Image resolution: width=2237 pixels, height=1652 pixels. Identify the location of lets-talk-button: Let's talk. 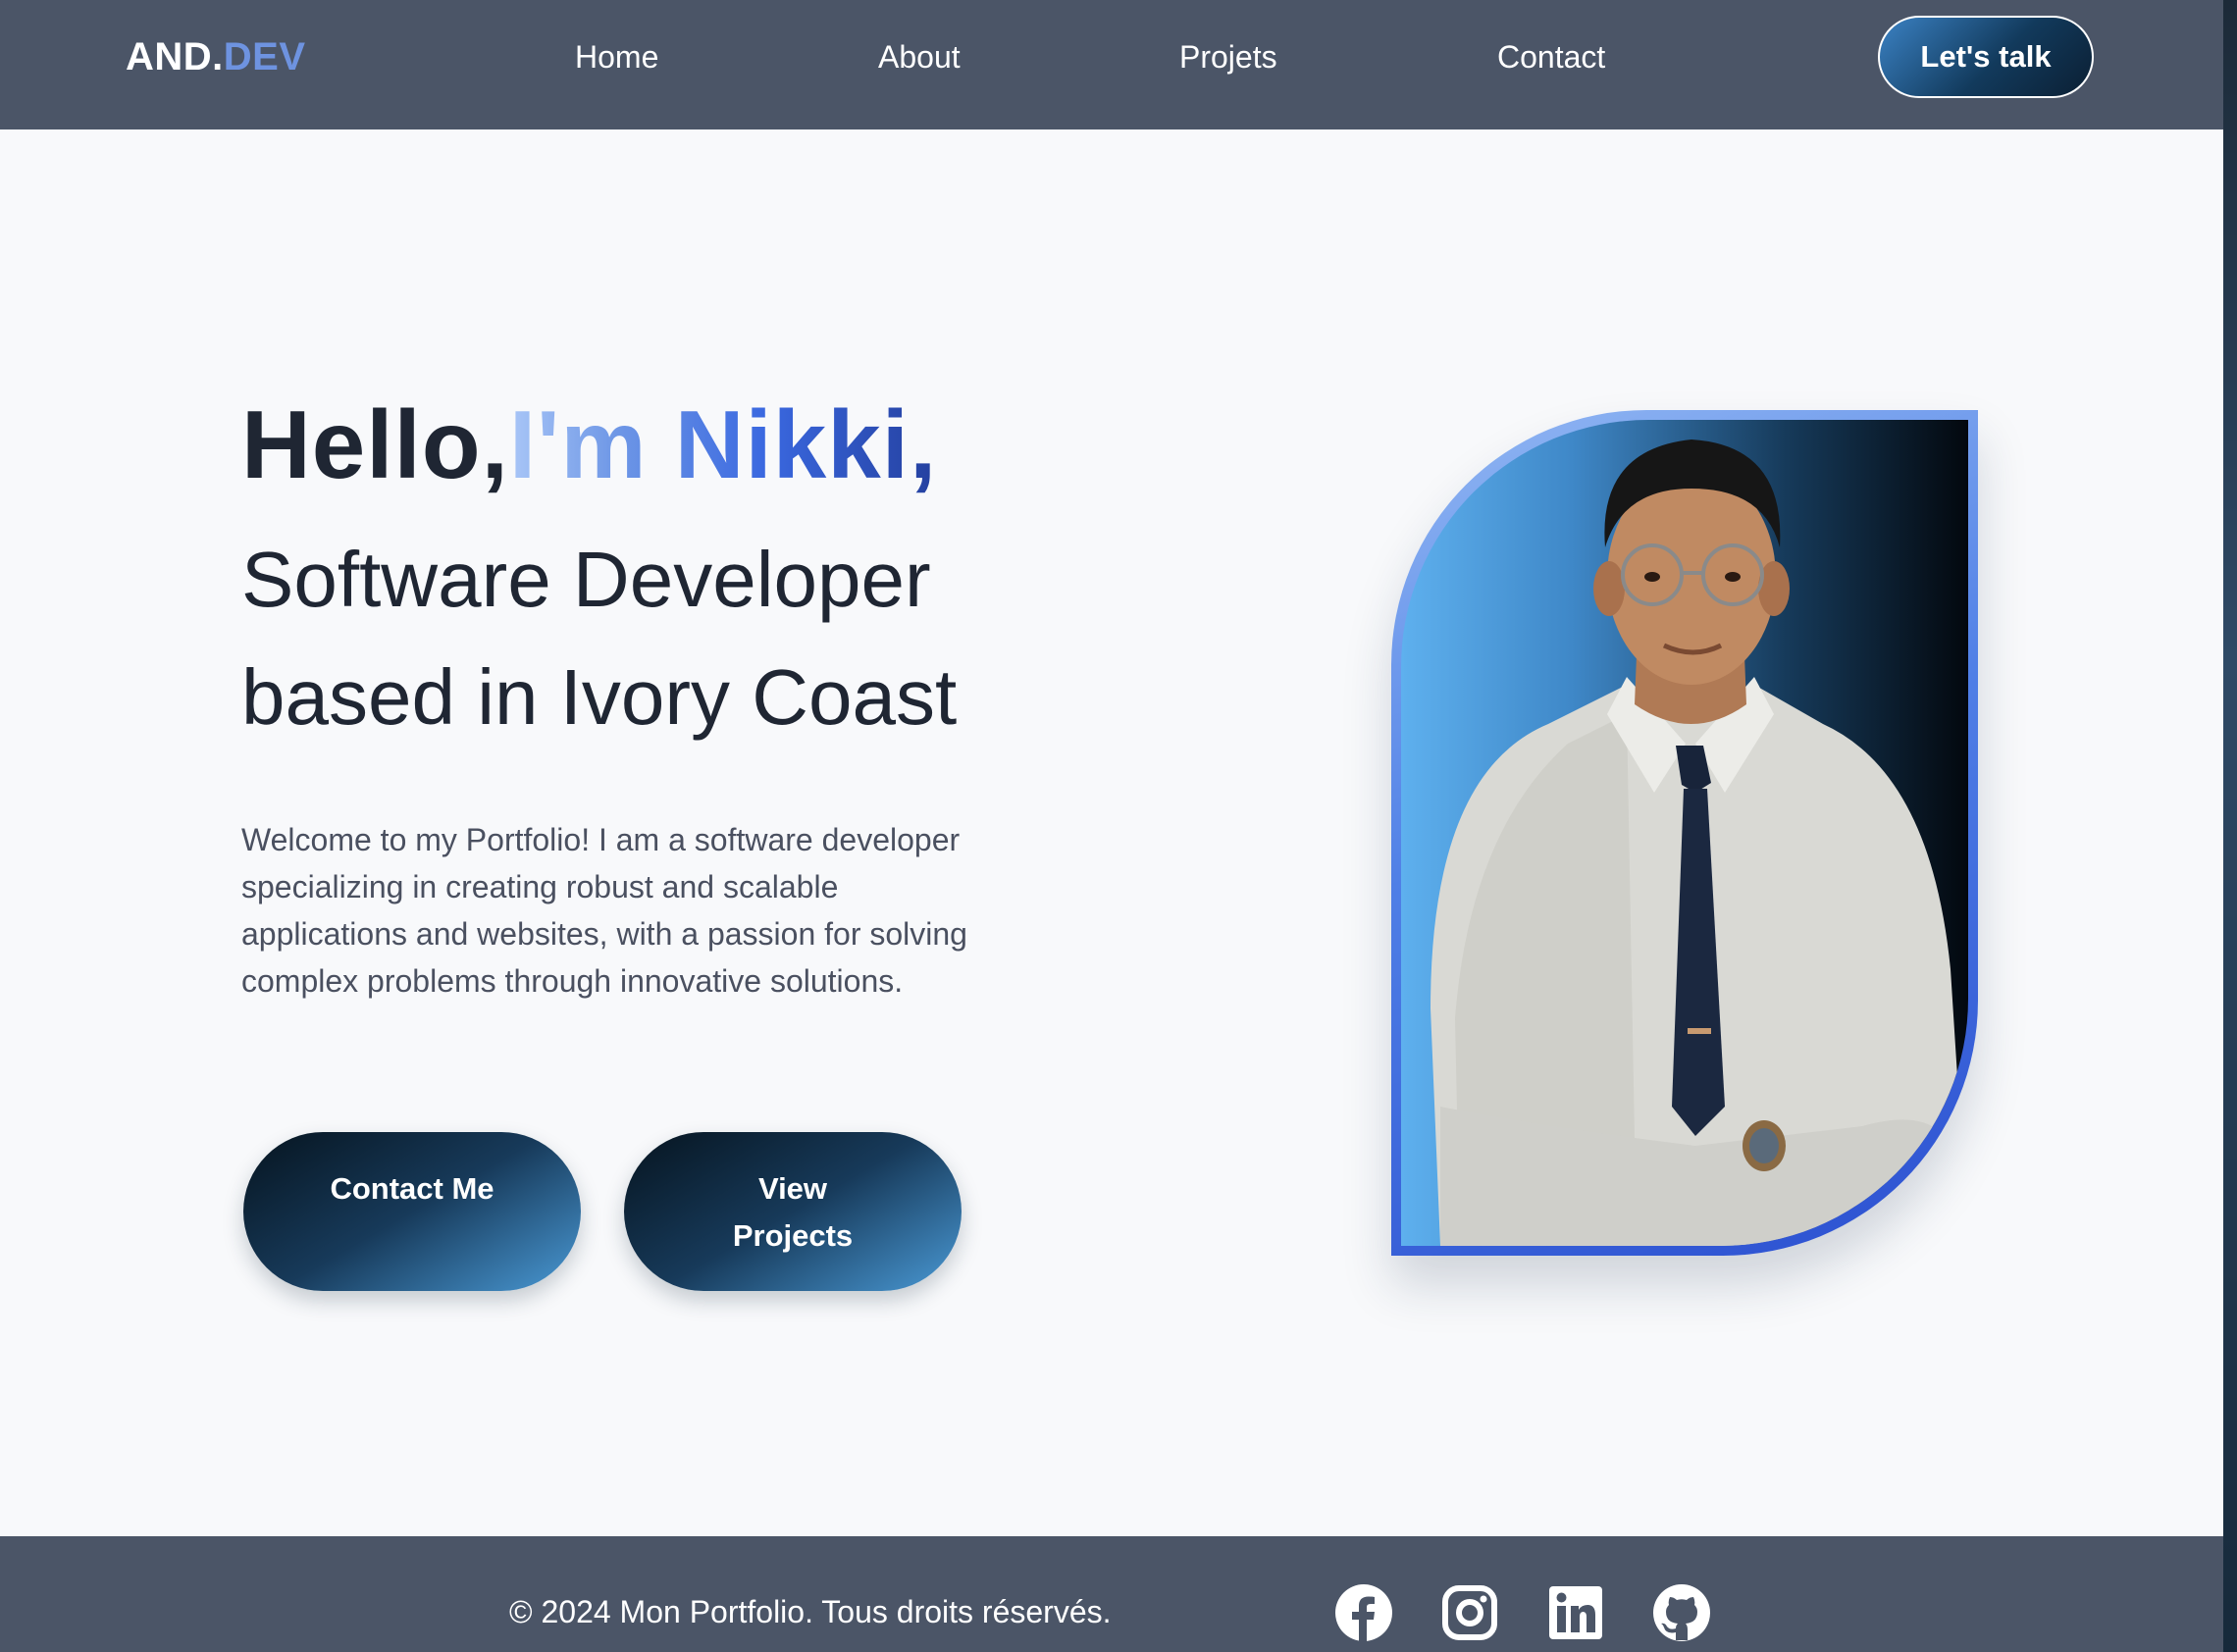
(1986, 57).